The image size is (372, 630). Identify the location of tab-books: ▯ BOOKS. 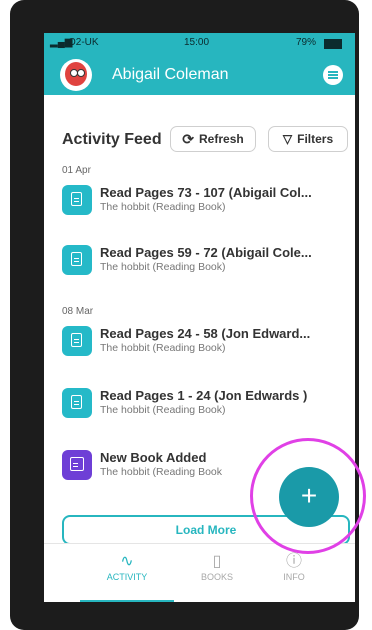
(217, 567).